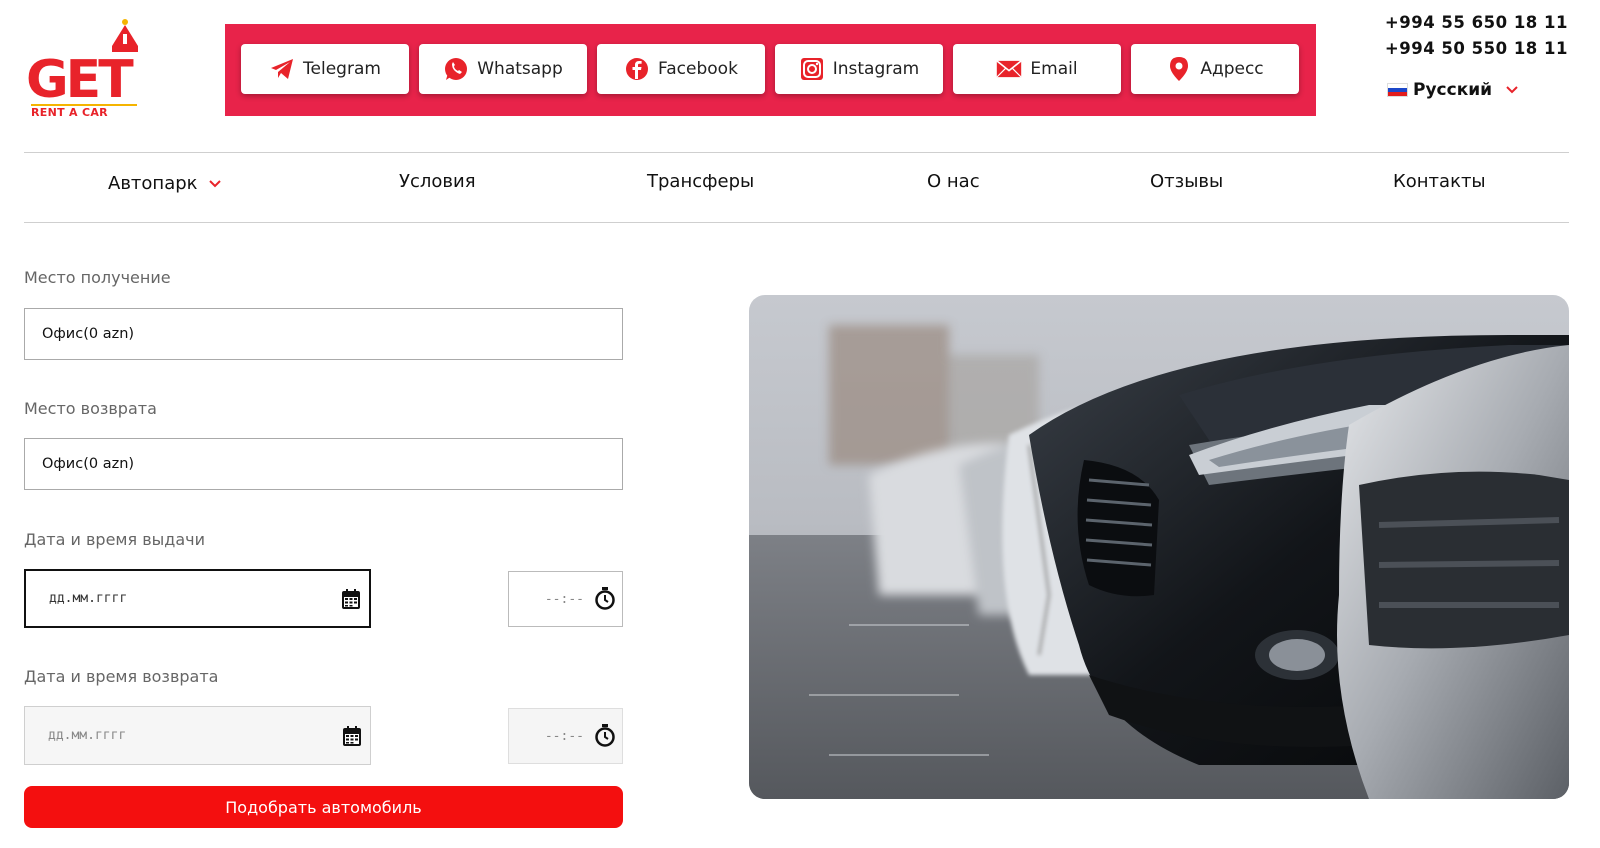  What do you see at coordinates (197, 598) in the screenshot?
I see `pickup-date-input: дд.мм.гггг` at bounding box center [197, 598].